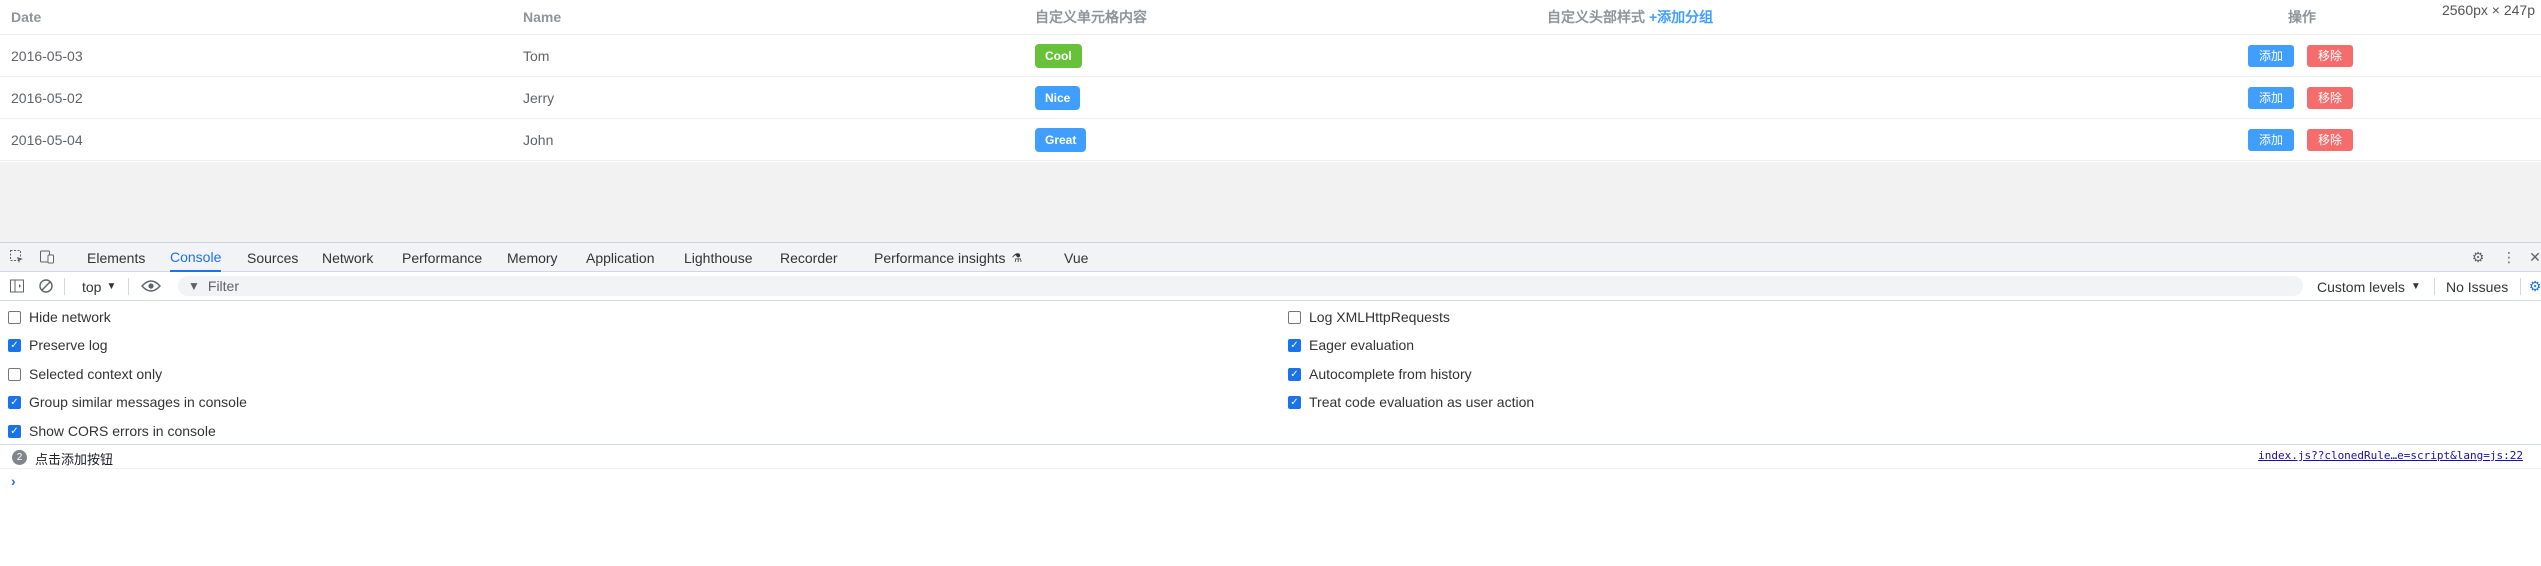  Describe the element at coordinates (2415, 286) in the screenshot. I see `caret-down-icon: ▼` at that location.